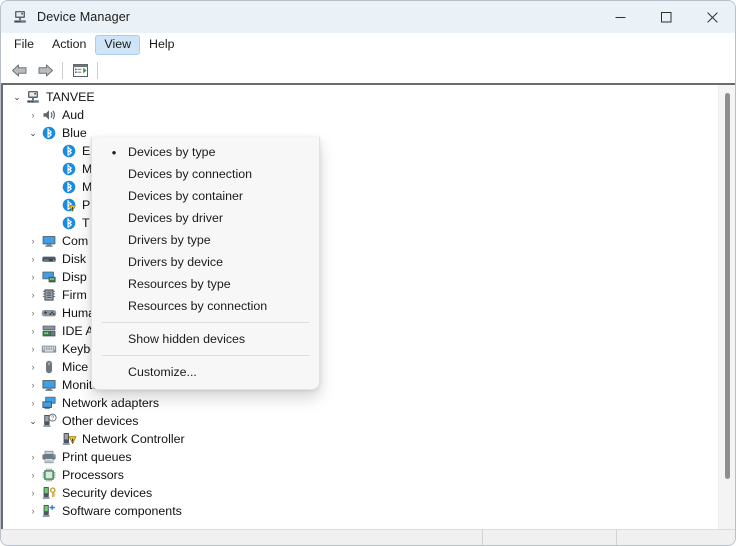 This screenshot has height=546, width=736. I want to click on menu-item-show-hidden-devices: Show hidden devices, so click(205, 339).